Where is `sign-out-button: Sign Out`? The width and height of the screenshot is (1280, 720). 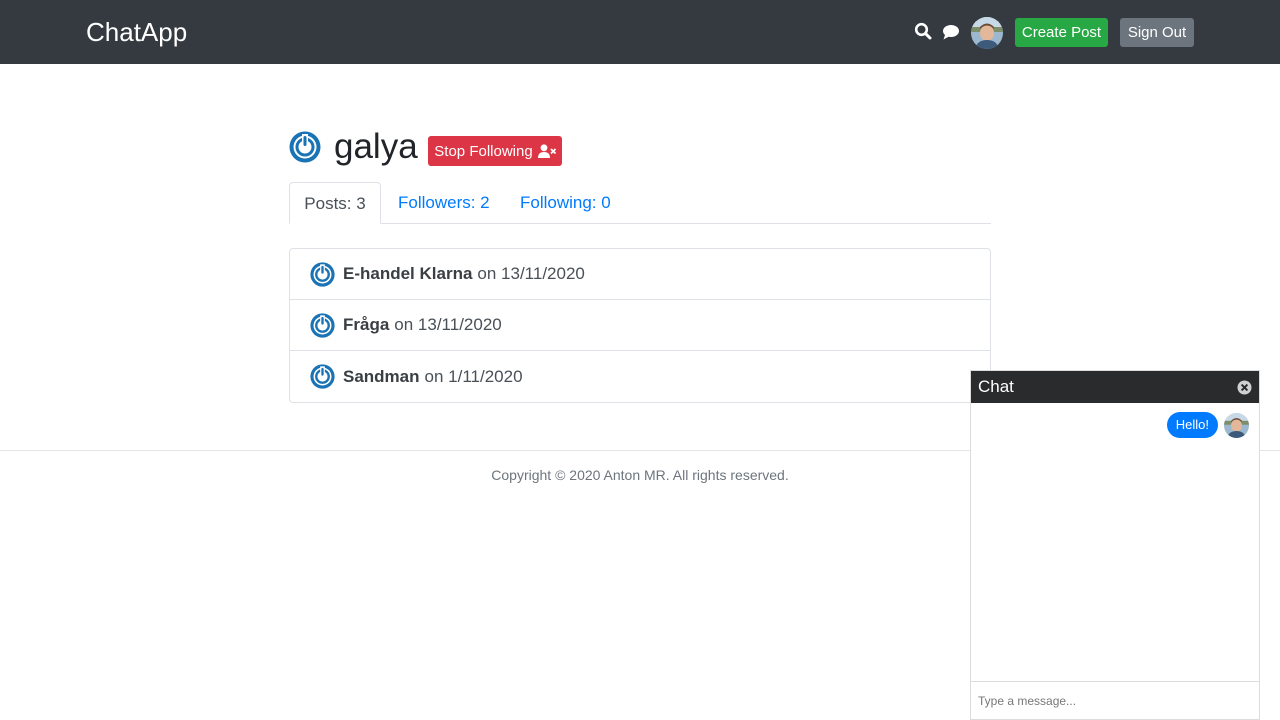
sign-out-button: Sign Out is located at coordinates (1157, 32).